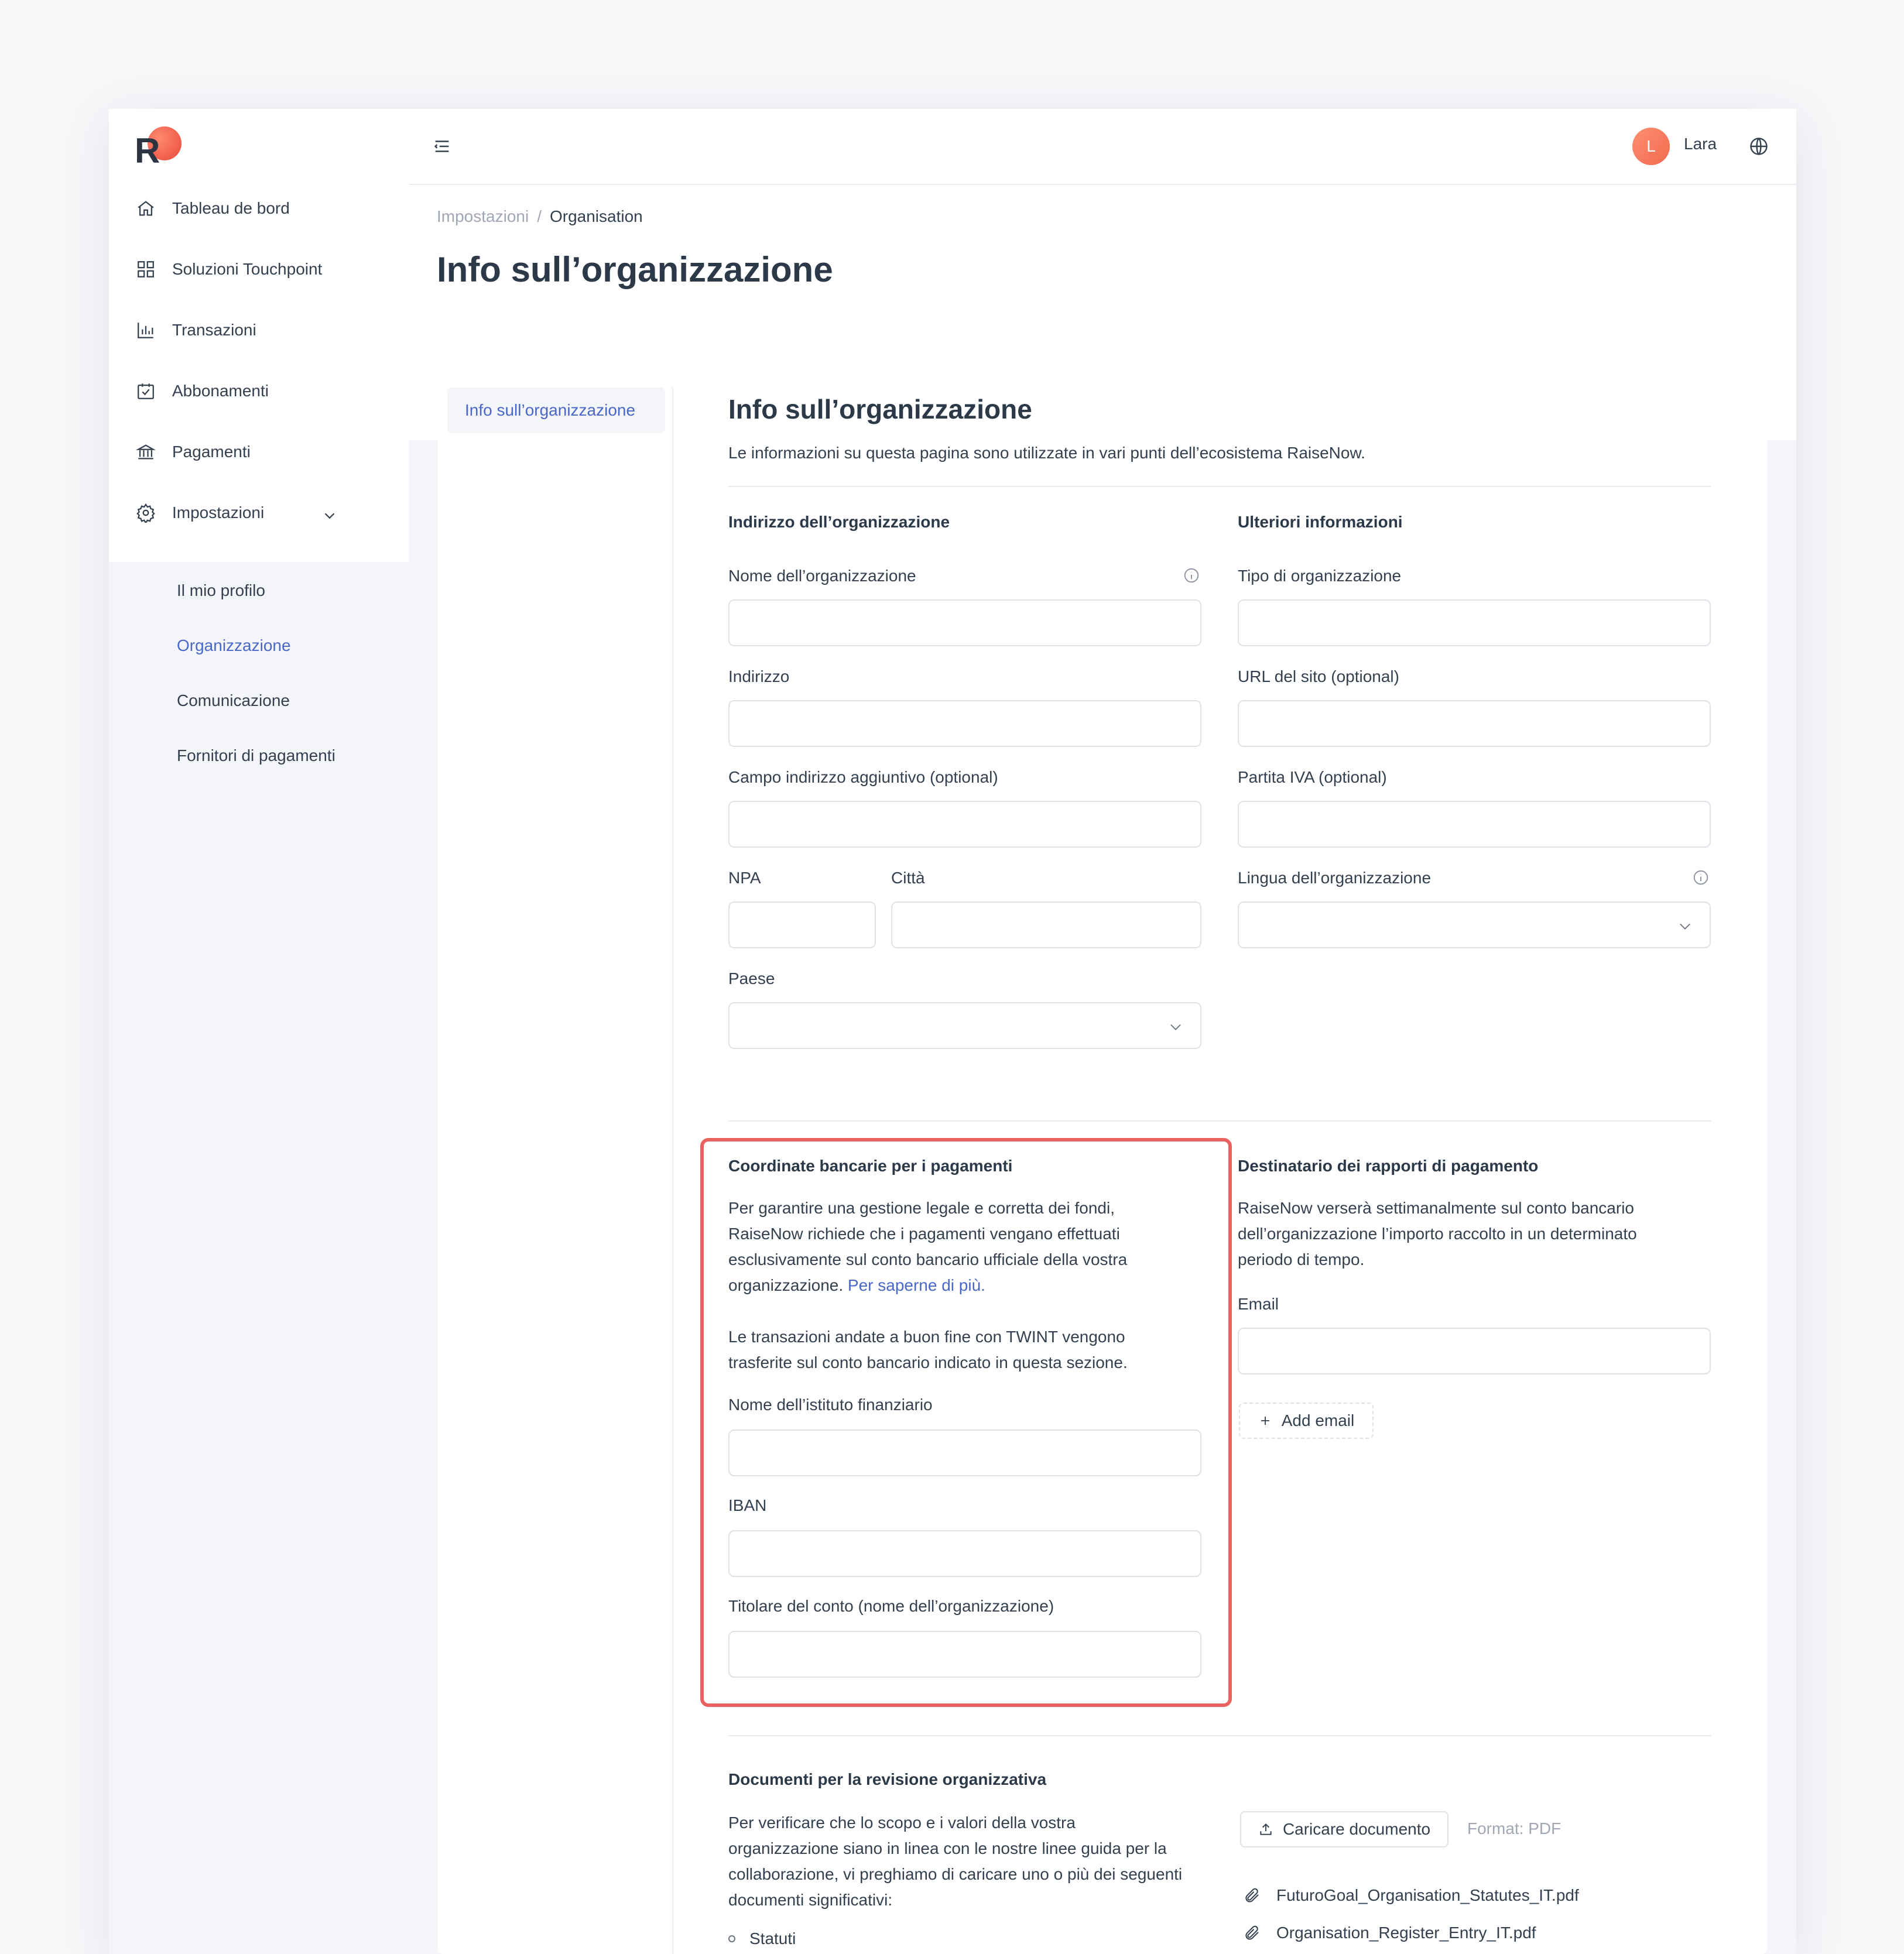 This screenshot has height=1954, width=1904. Describe the element at coordinates (256, 756) in the screenshot. I see `sidebar-subitem-payment-providers: Fornitori di pagamenti` at that location.